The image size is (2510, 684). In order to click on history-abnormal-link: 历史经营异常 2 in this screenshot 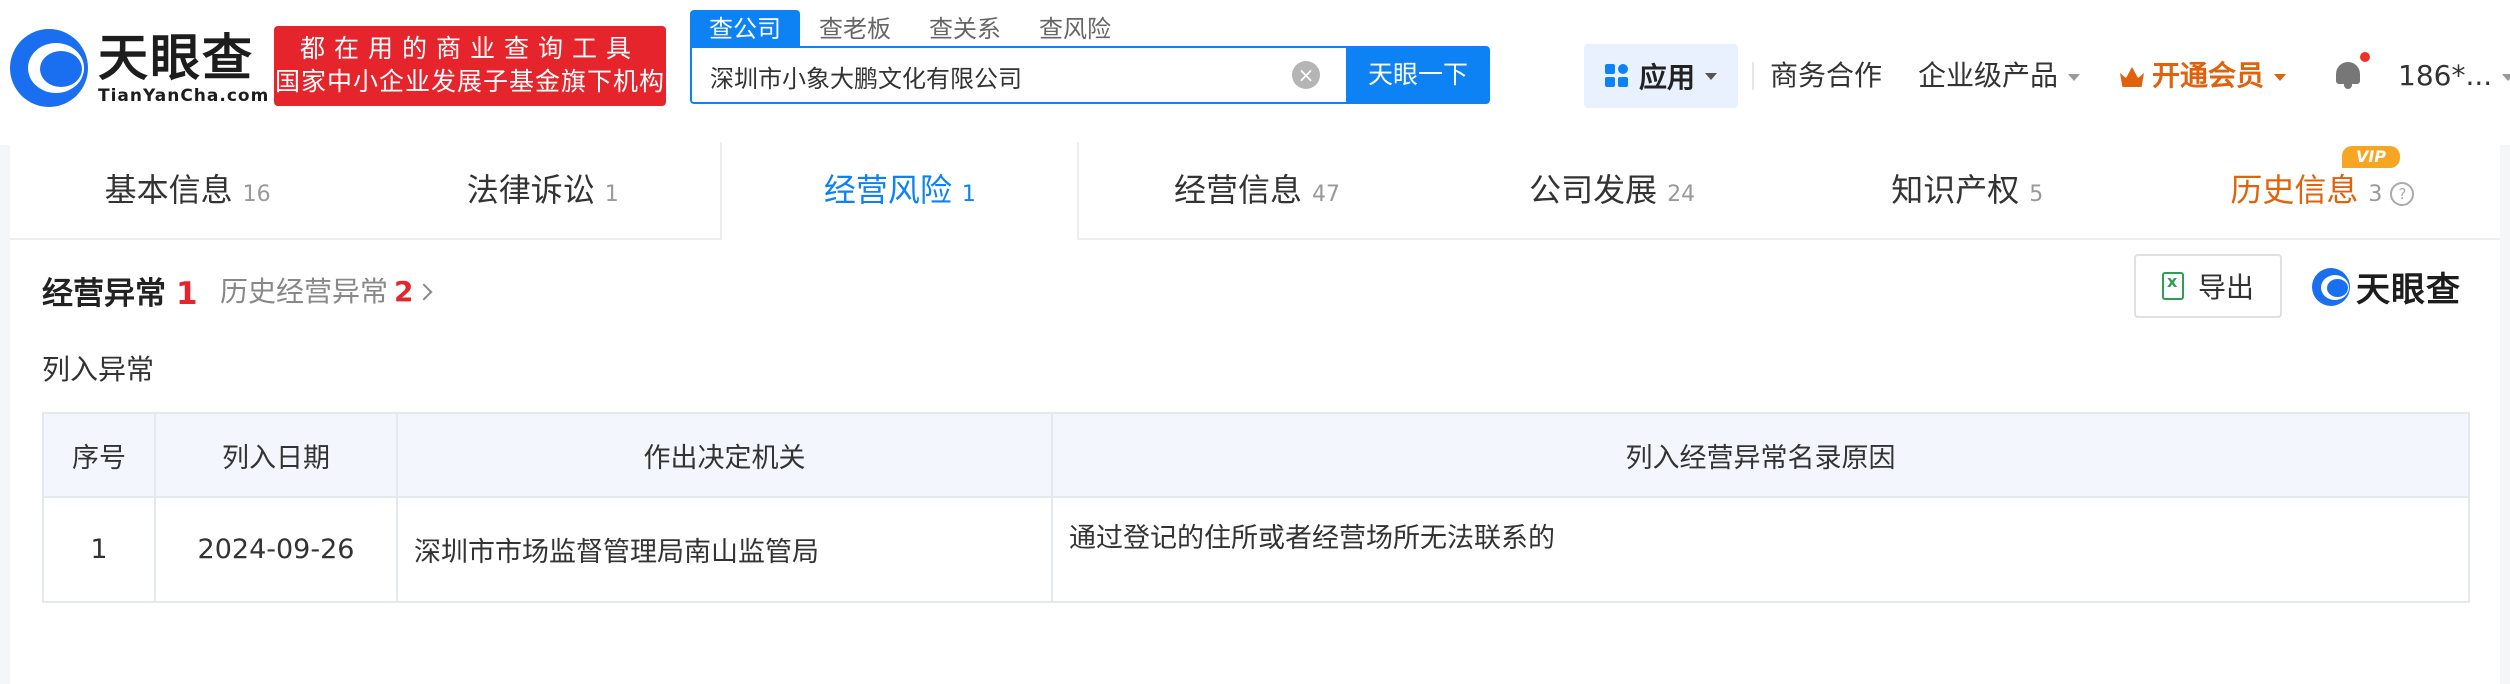, I will do `click(326, 290)`.